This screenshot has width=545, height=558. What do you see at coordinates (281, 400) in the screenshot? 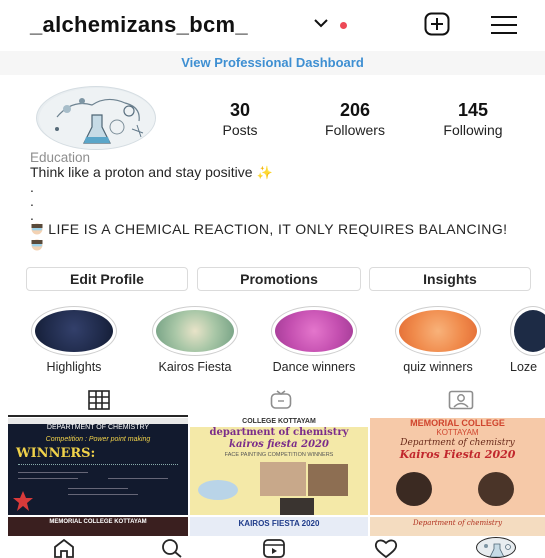
I see `igtv-icon` at bounding box center [281, 400].